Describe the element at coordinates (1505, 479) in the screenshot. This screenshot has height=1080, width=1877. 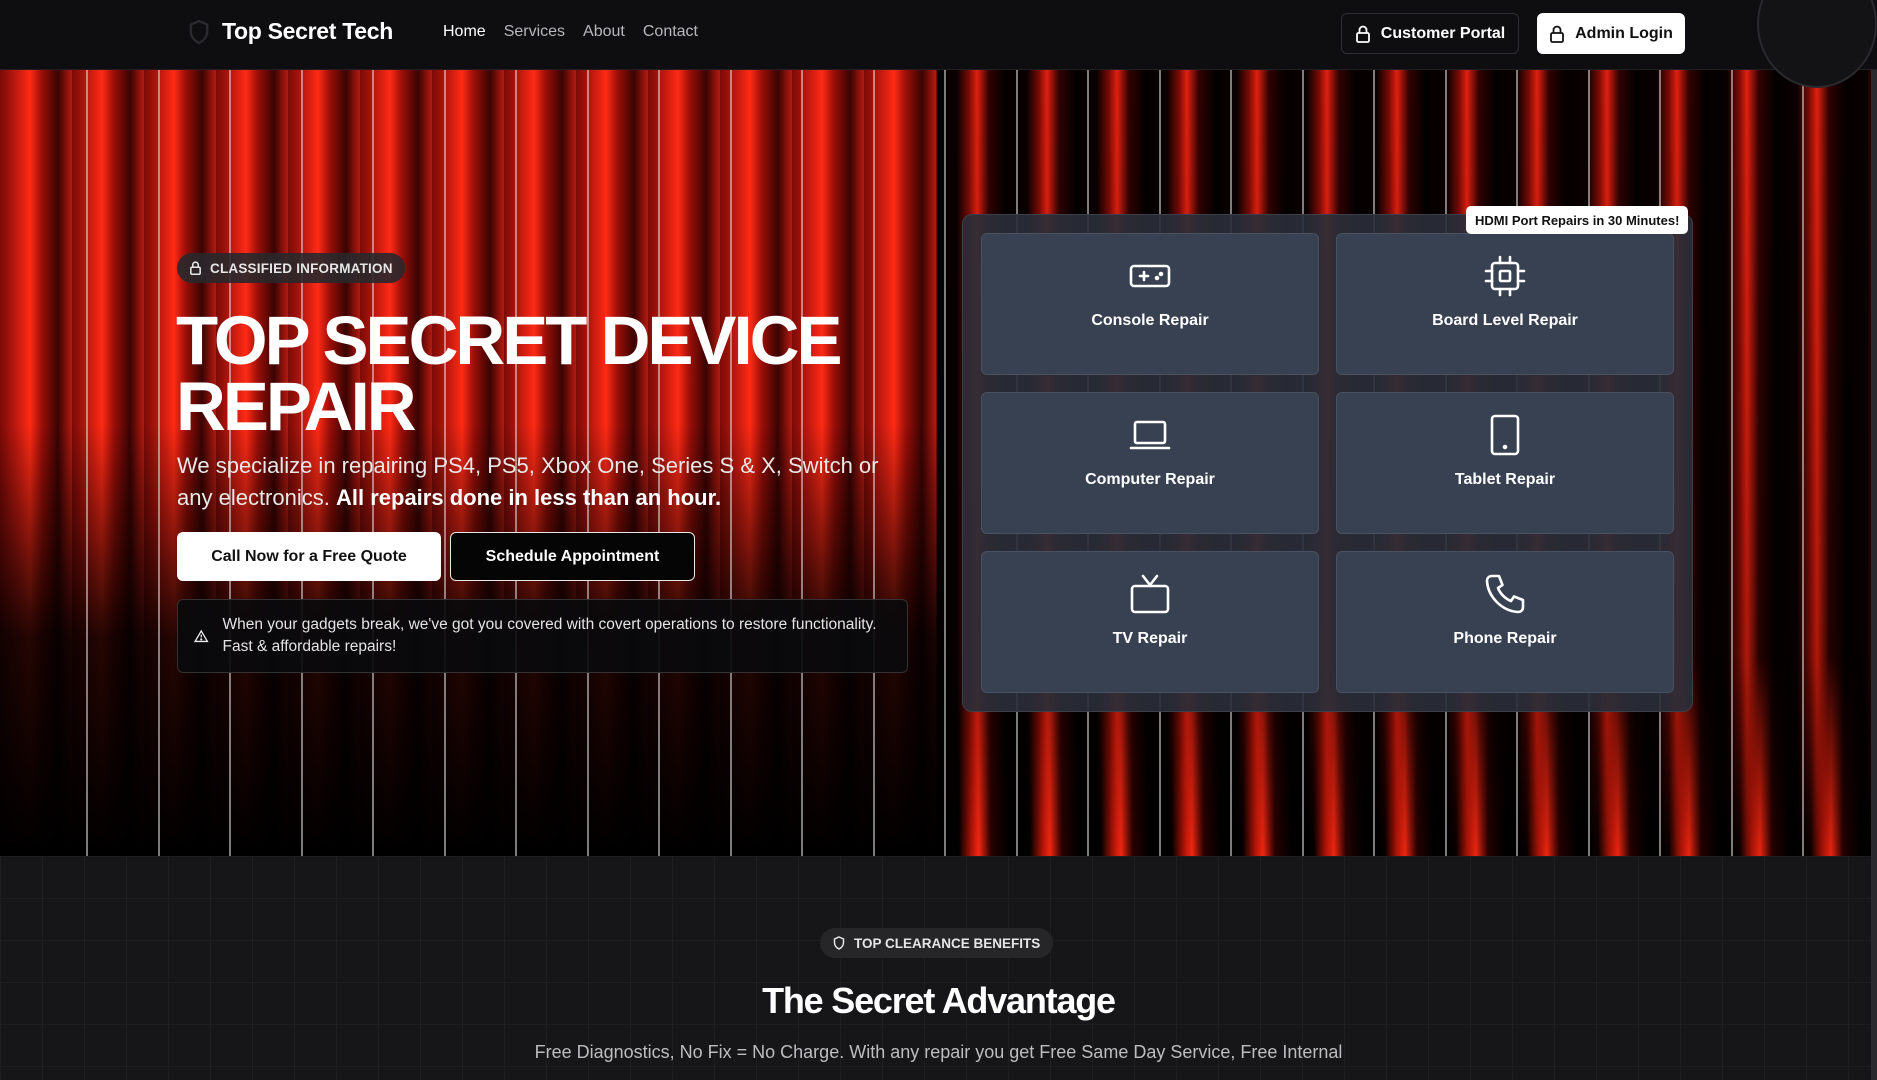
I see `service-card-label: Tablet Repair` at that location.